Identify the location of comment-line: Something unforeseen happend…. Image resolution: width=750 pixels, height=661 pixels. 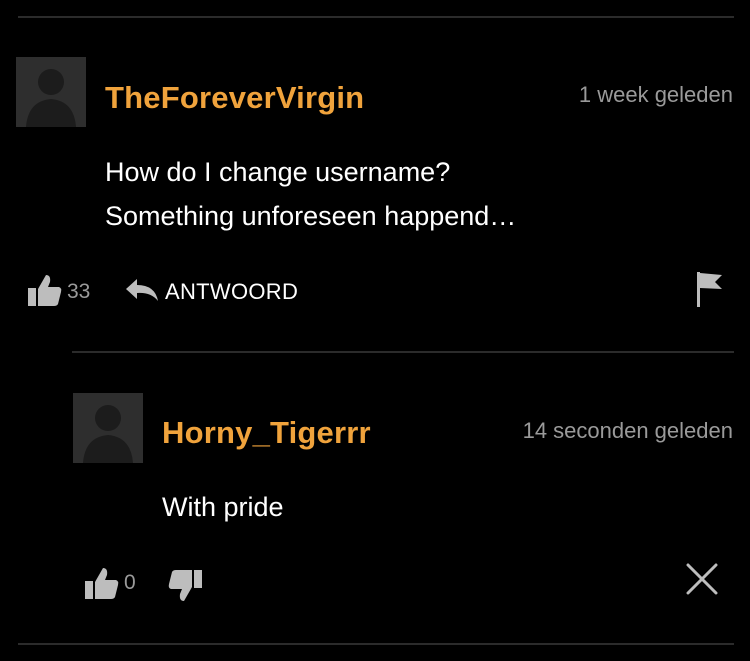
(311, 216).